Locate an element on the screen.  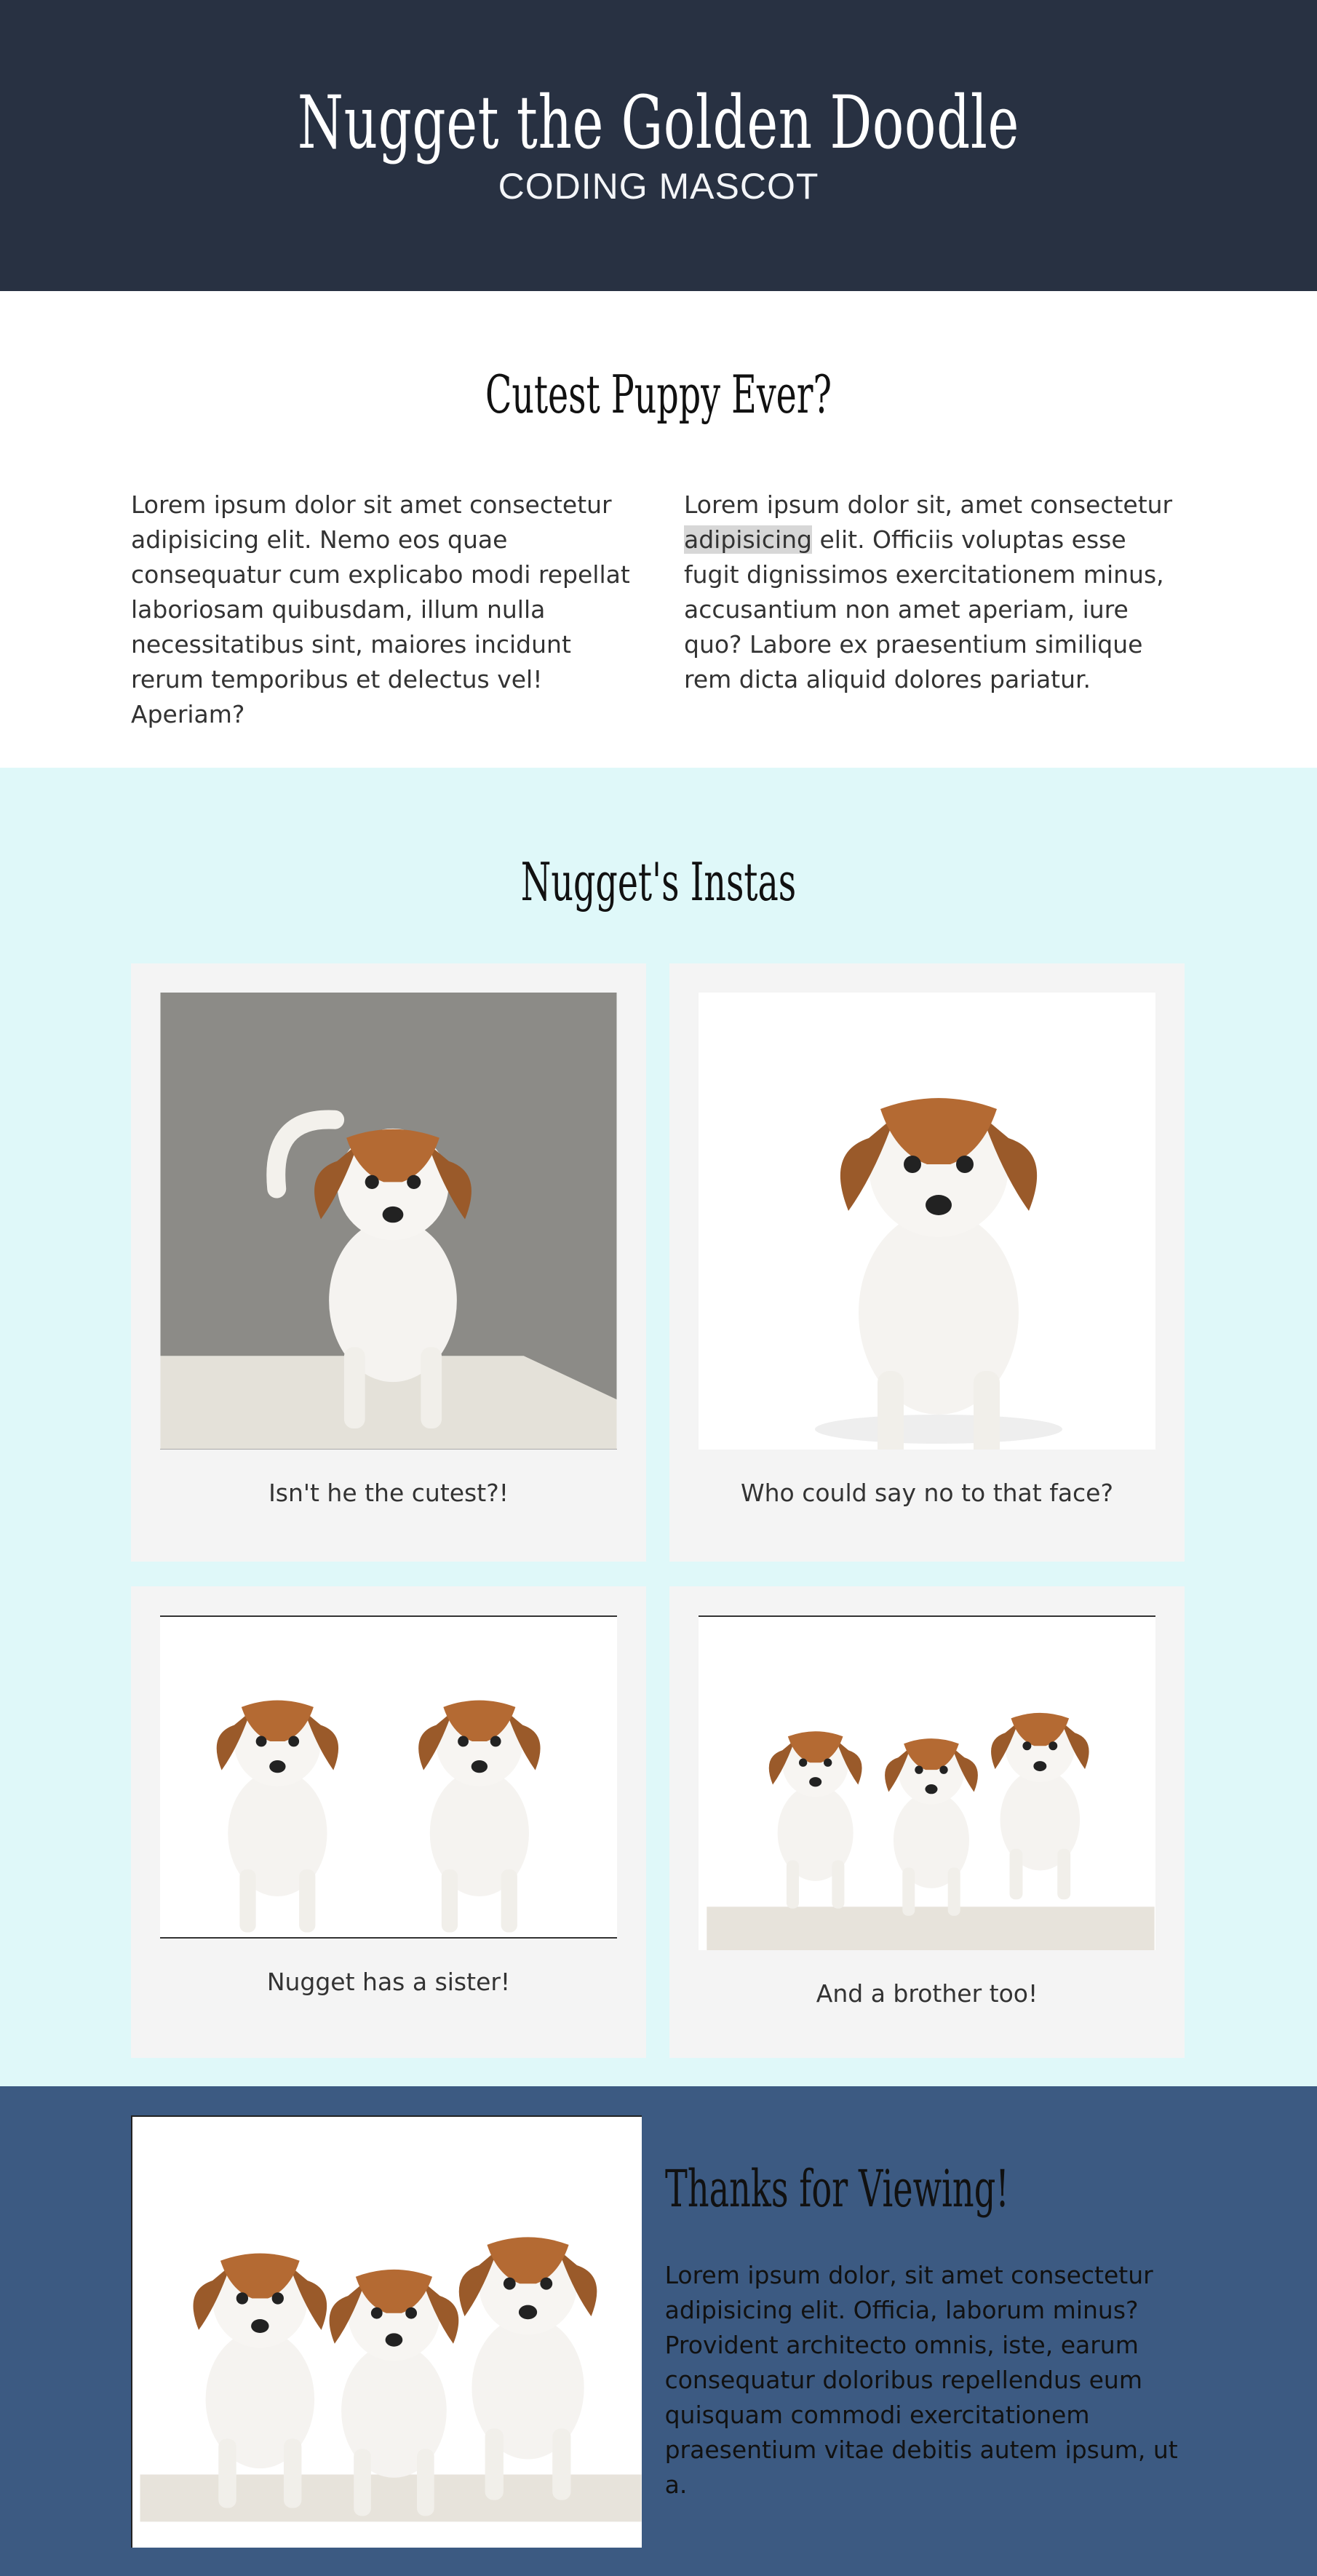
puppy-photo-standing is located at coordinates (388, 1221).